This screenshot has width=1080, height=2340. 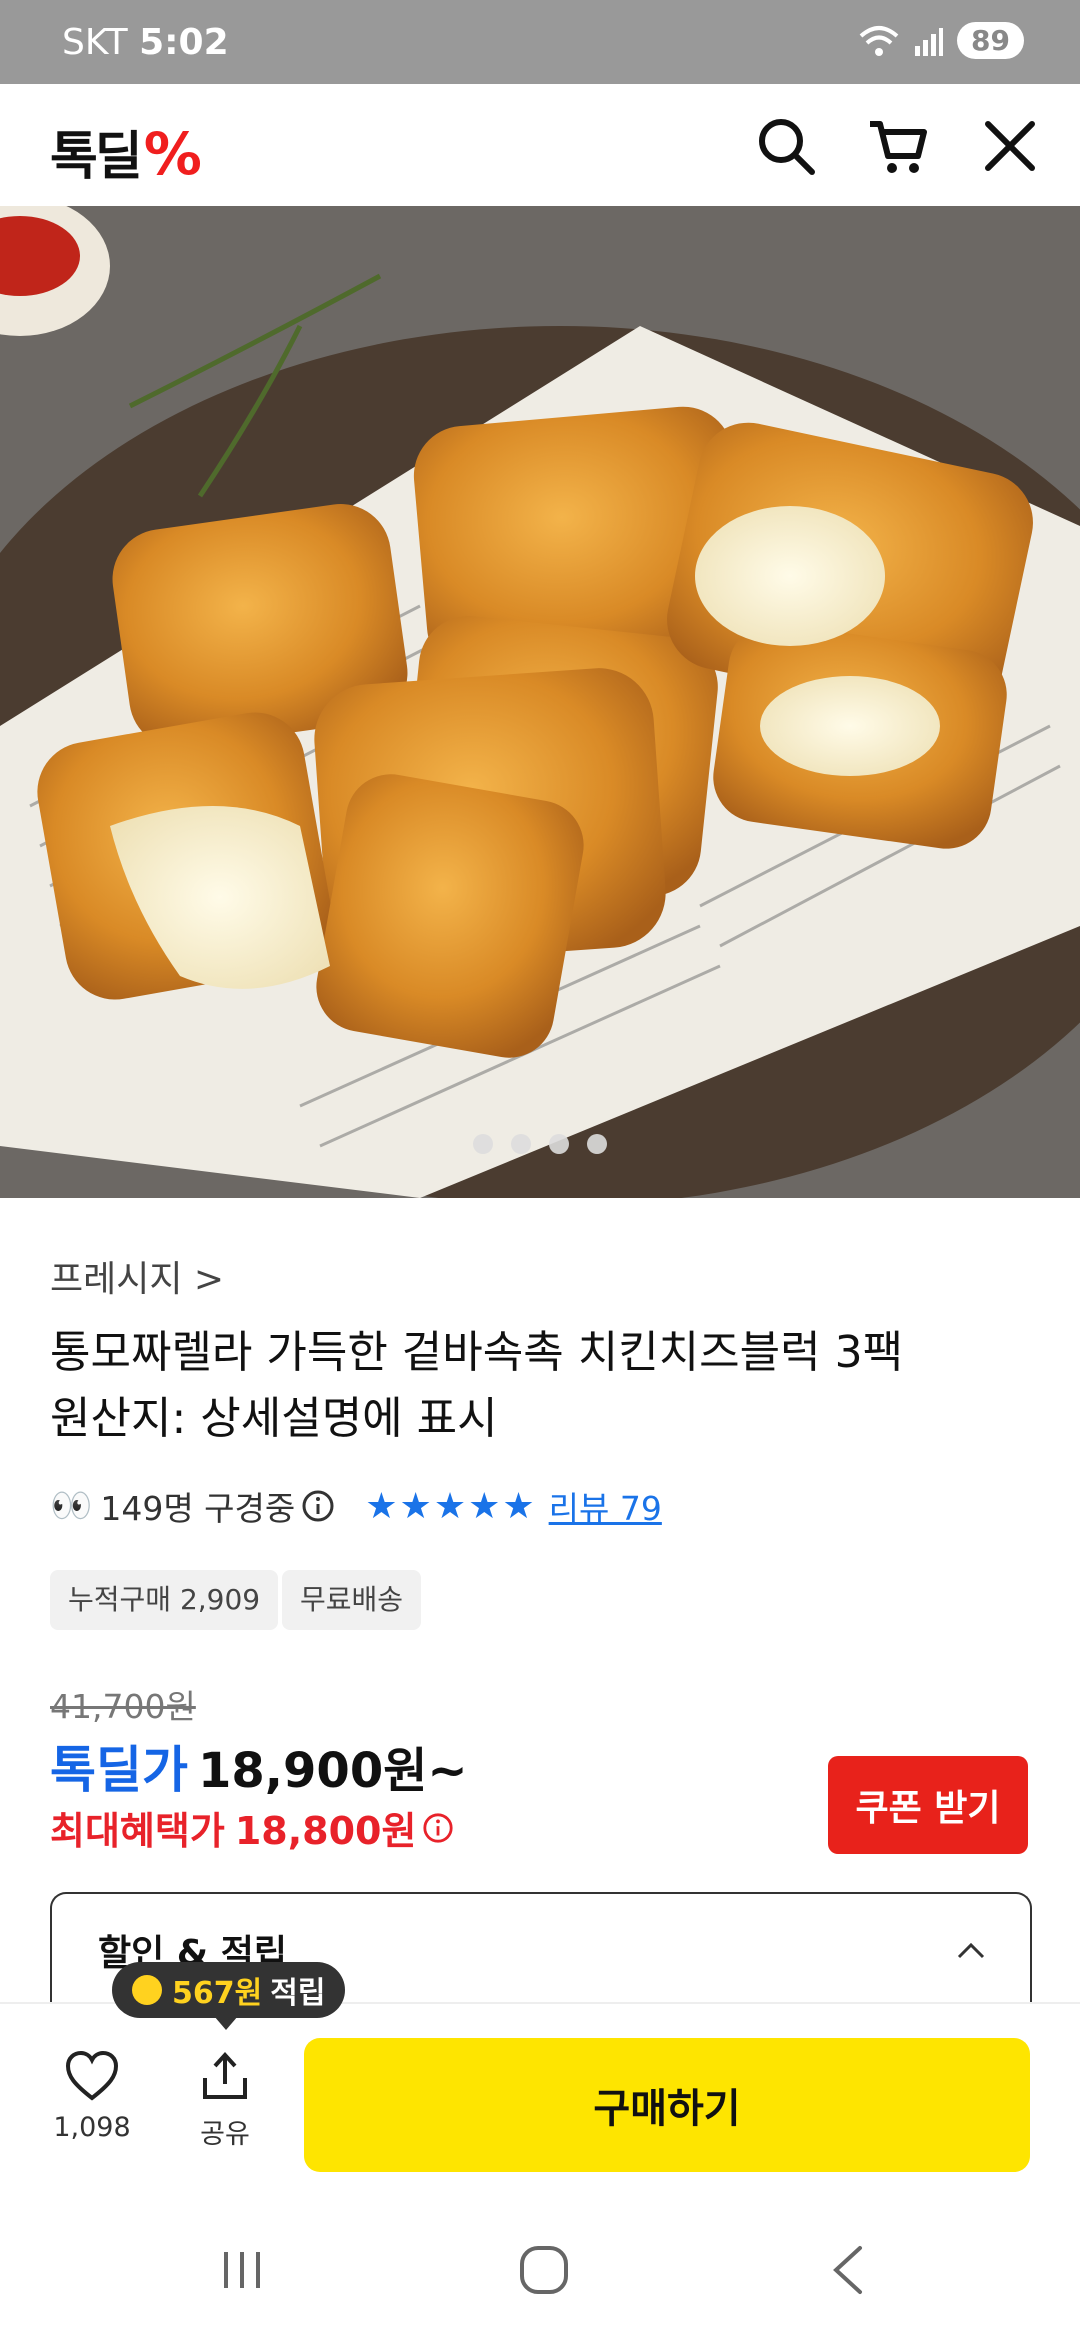 What do you see at coordinates (352, 1600) in the screenshot?
I see `free-shipping-tag: 무료배송` at bounding box center [352, 1600].